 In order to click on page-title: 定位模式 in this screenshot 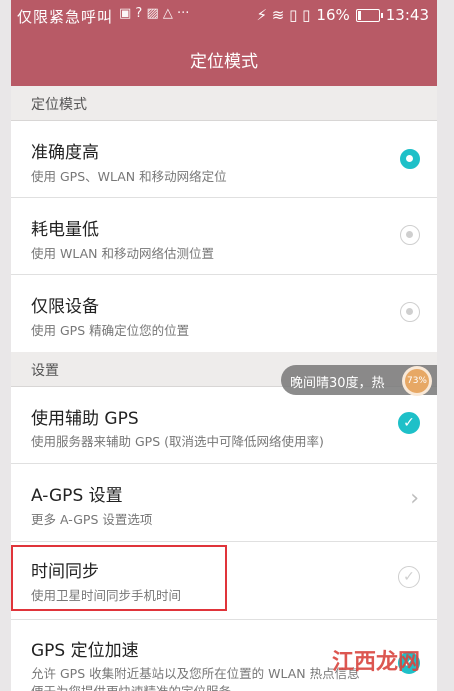, I will do `click(224, 62)`.